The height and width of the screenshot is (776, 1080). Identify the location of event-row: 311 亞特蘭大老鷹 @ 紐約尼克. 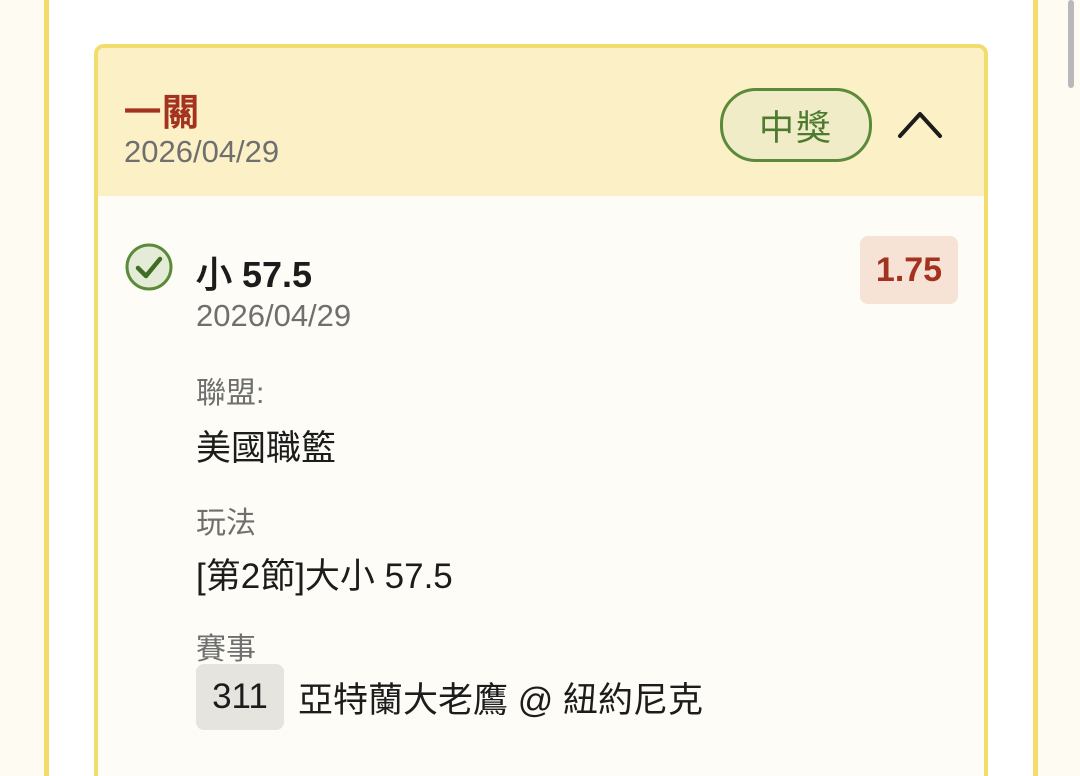
(449, 697).